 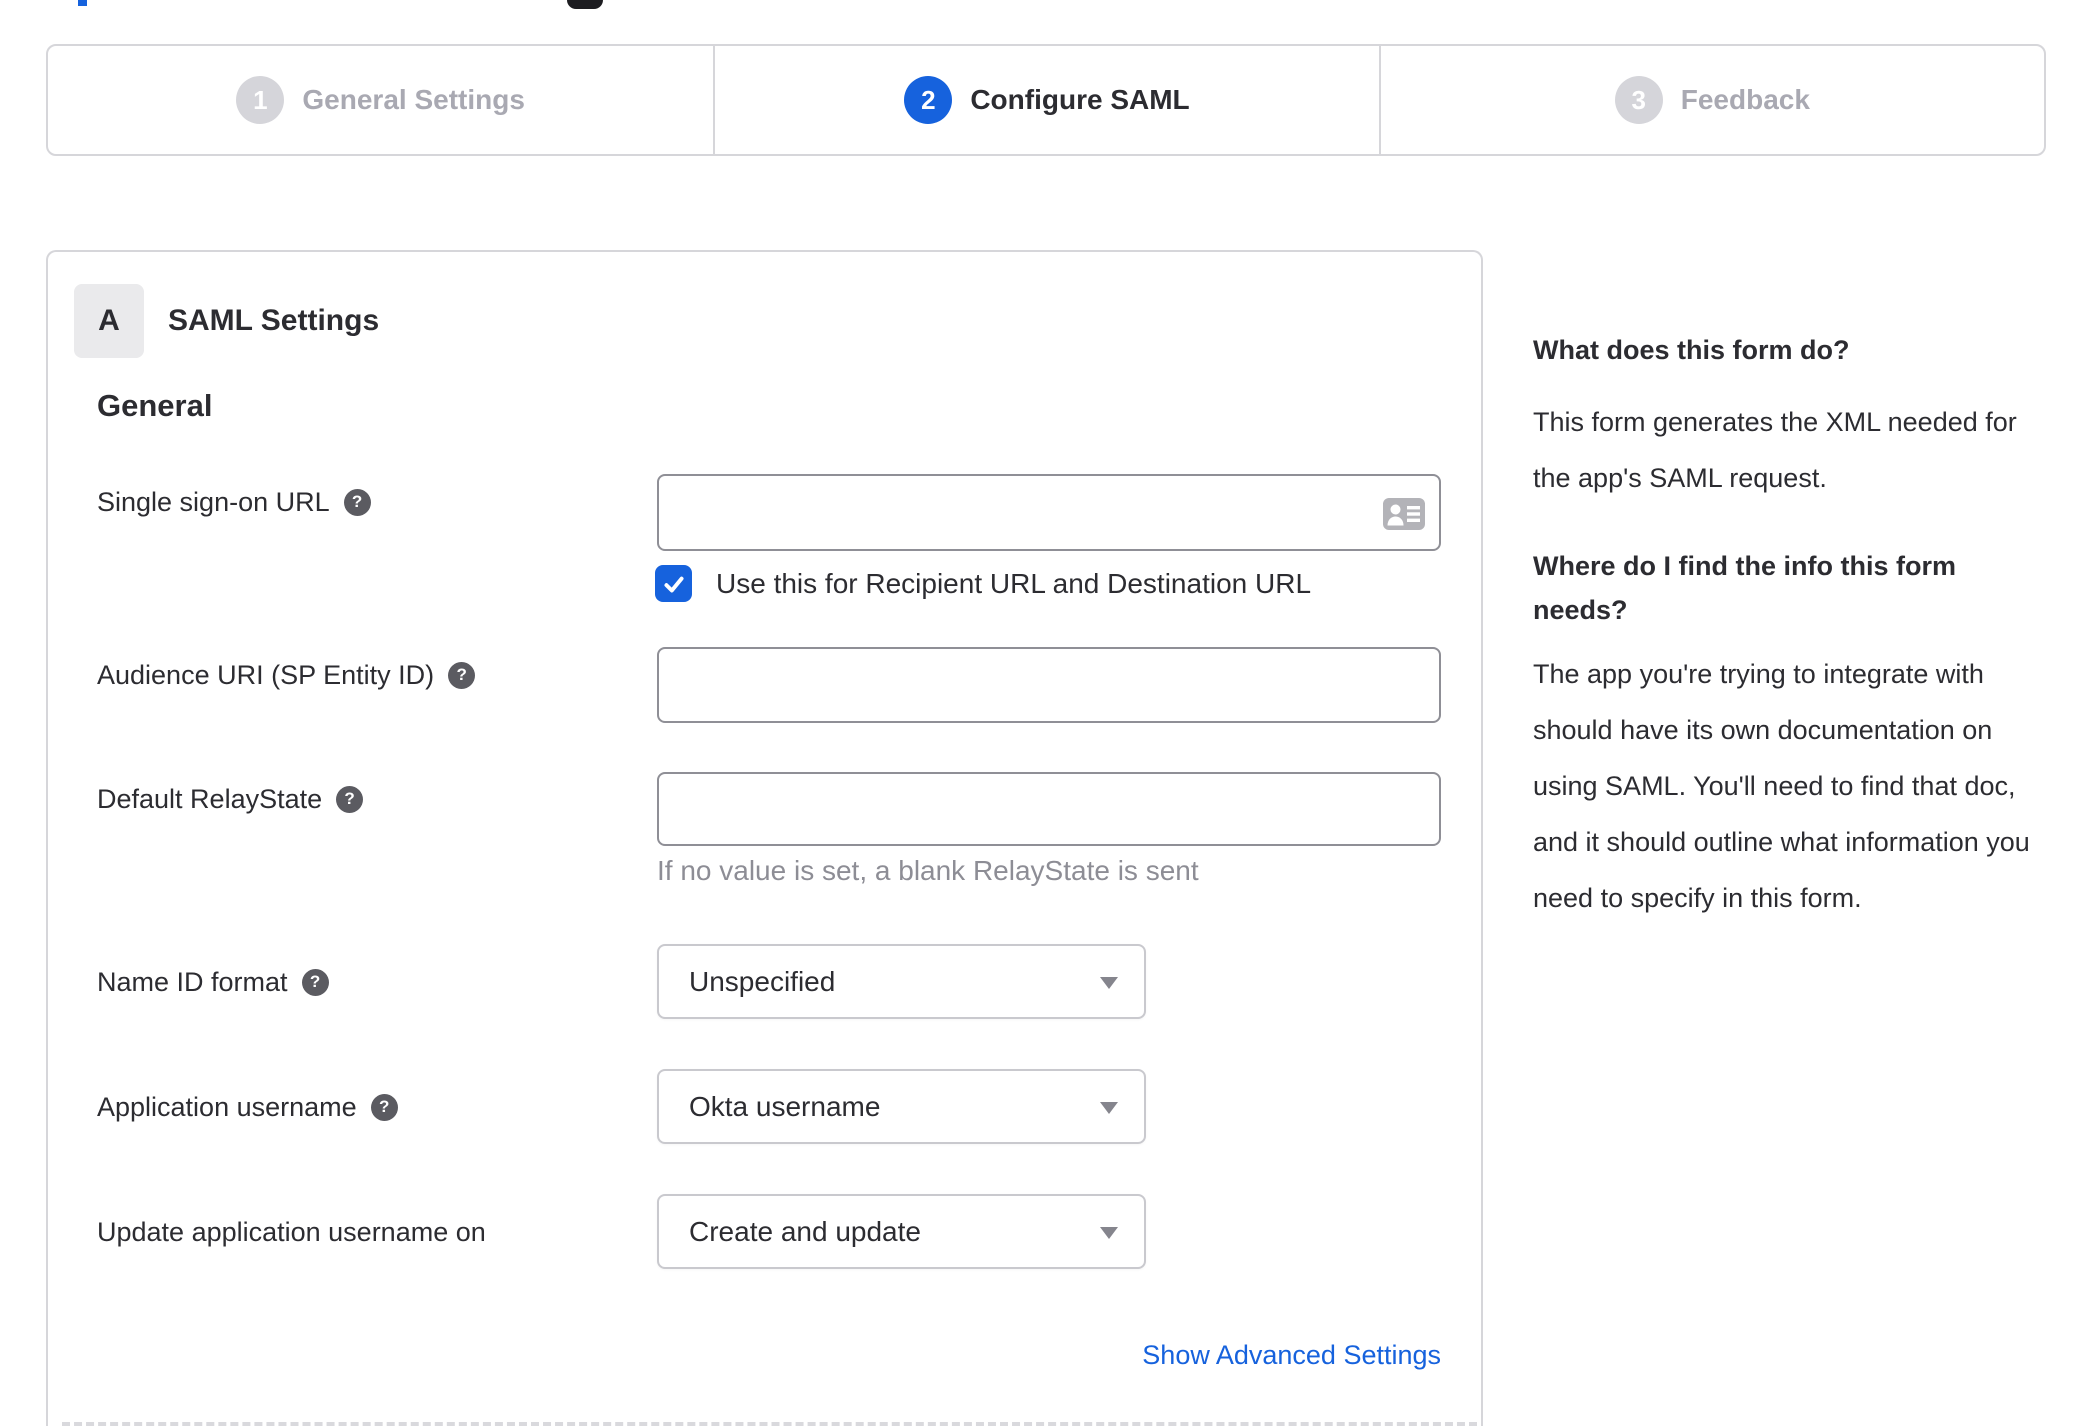 I want to click on autofill-contact-icon, so click(x=1404, y=514).